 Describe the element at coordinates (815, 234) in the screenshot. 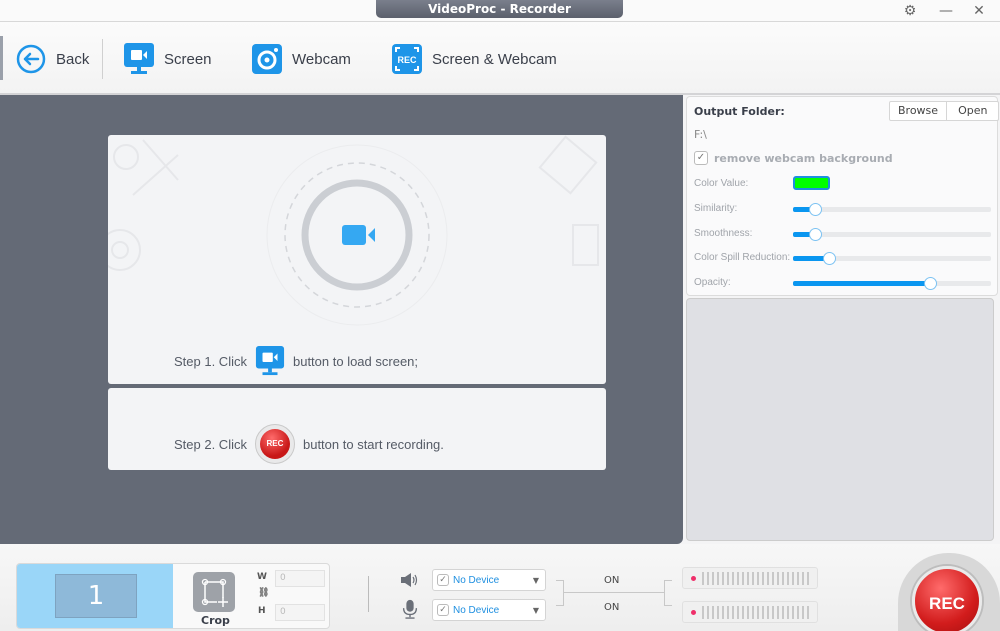

I see `smoothness-knob` at that location.